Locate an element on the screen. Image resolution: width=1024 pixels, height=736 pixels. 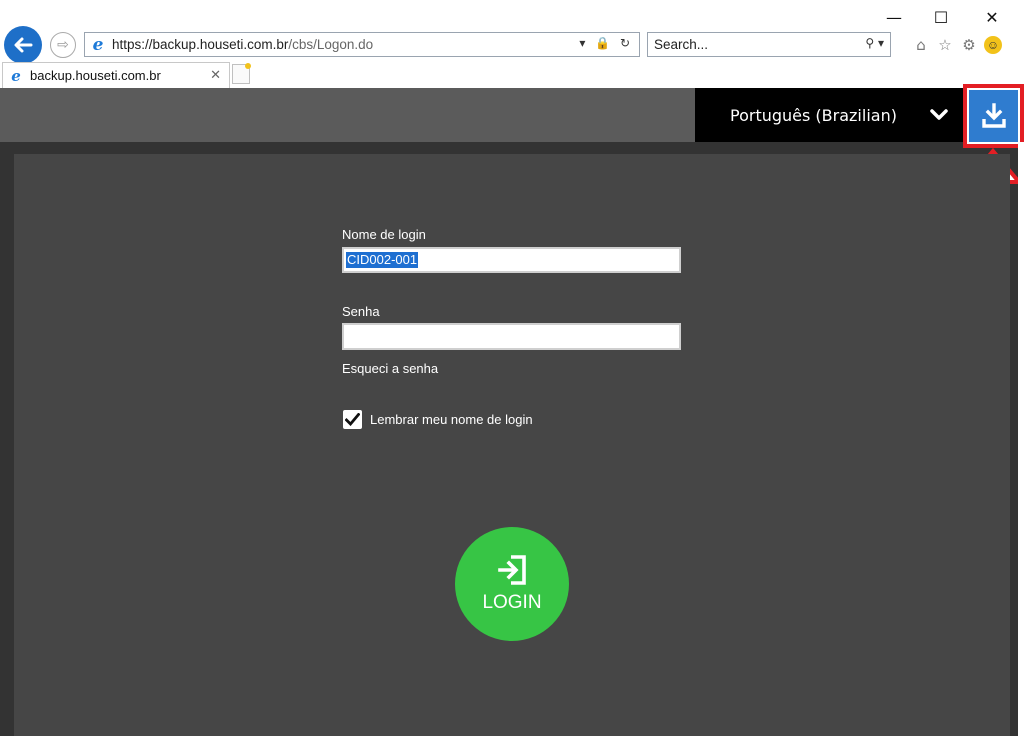
sign-in-icon is located at coordinates (512, 570).